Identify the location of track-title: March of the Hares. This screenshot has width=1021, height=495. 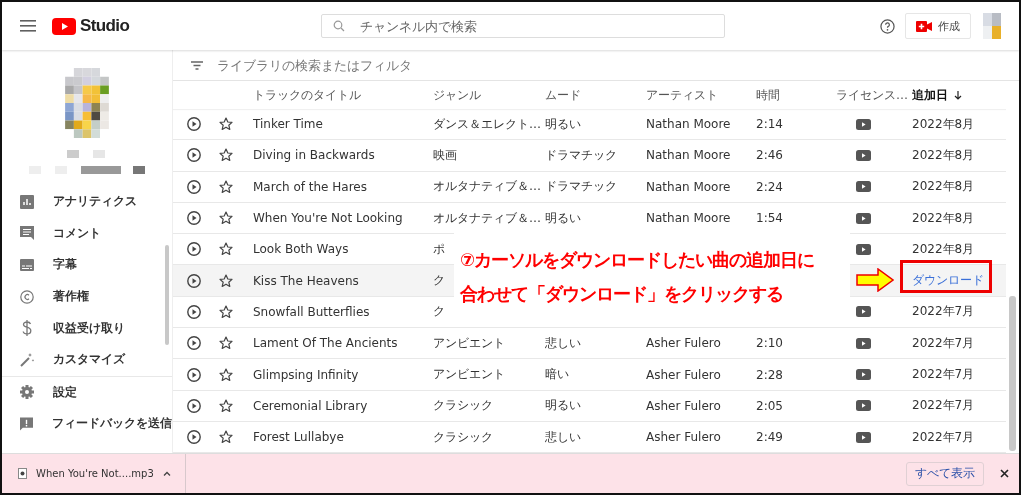
(310, 186).